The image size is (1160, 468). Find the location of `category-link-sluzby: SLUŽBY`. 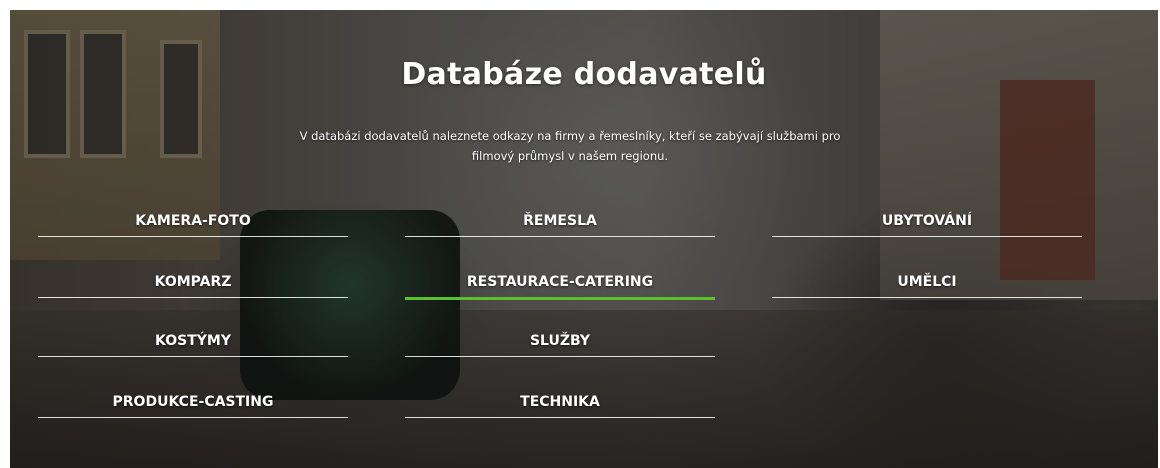

category-link-sluzby: SLUŽBY is located at coordinates (560, 341).